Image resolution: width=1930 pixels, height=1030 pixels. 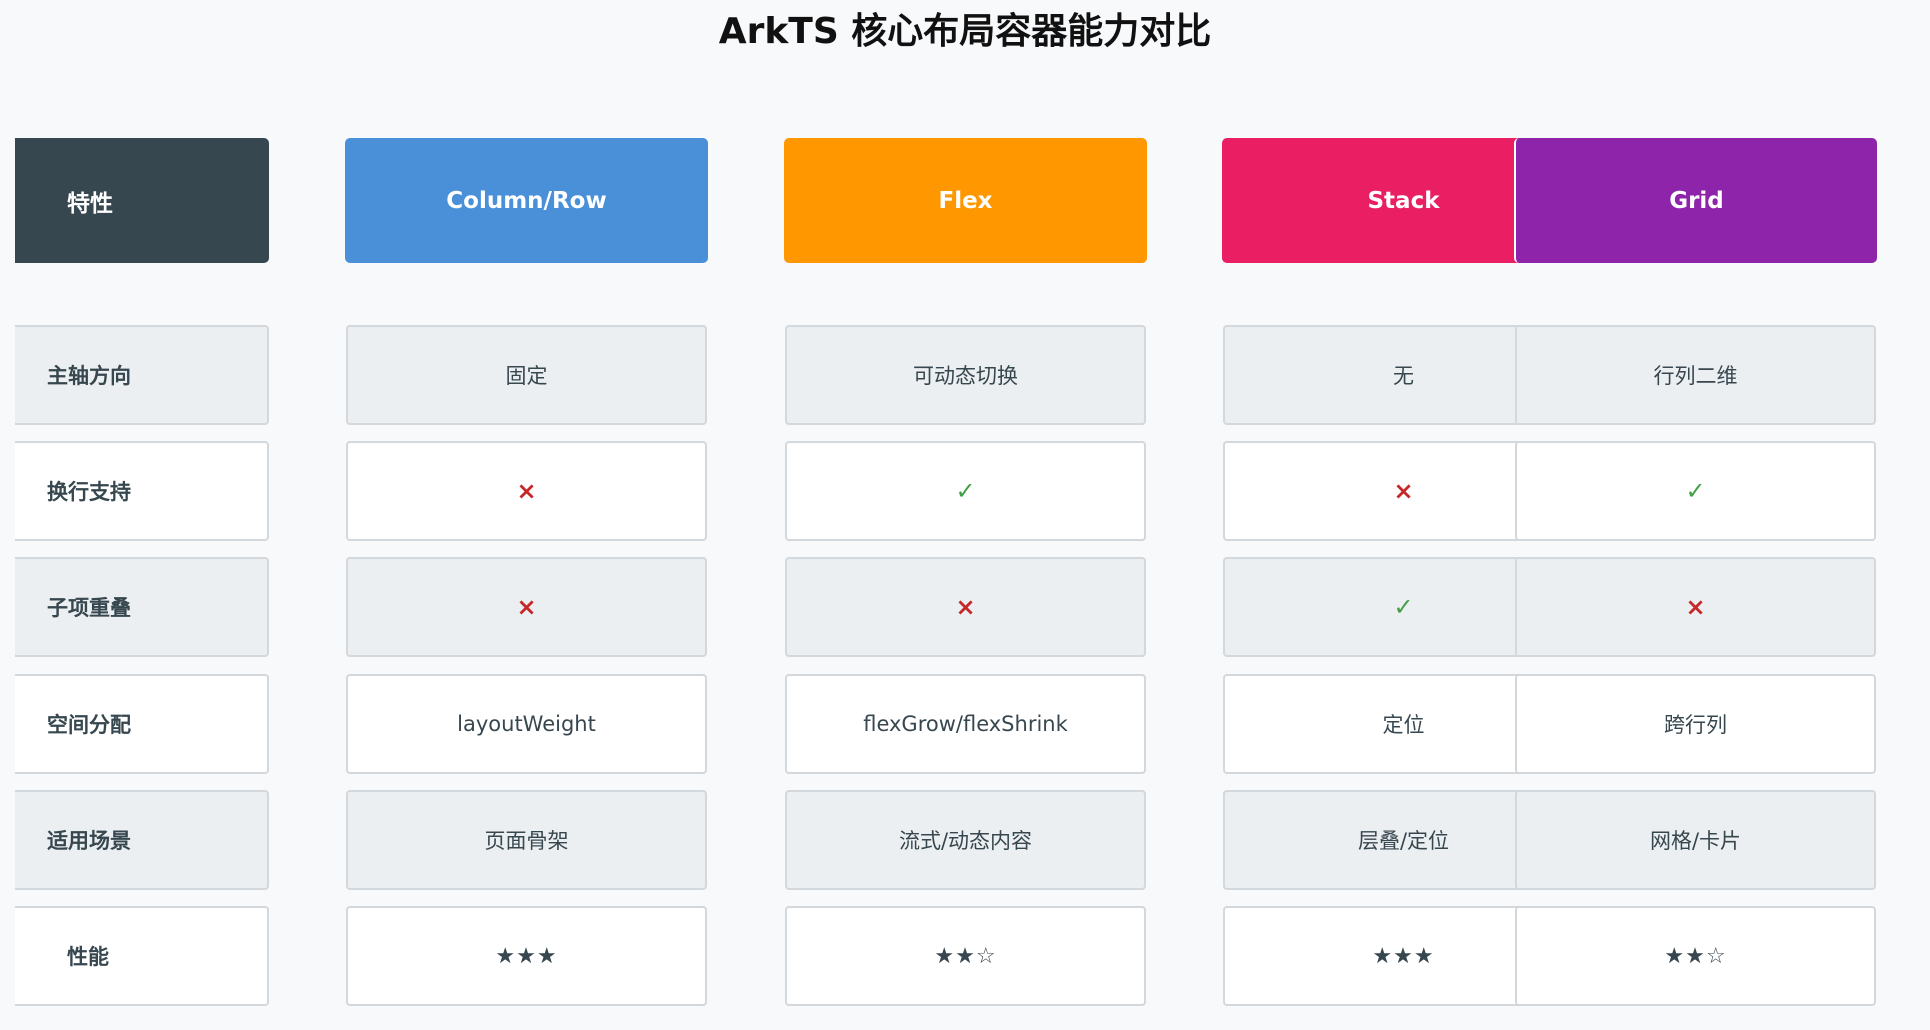 I want to click on header-grid: Grid, so click(x=1695, y=200).